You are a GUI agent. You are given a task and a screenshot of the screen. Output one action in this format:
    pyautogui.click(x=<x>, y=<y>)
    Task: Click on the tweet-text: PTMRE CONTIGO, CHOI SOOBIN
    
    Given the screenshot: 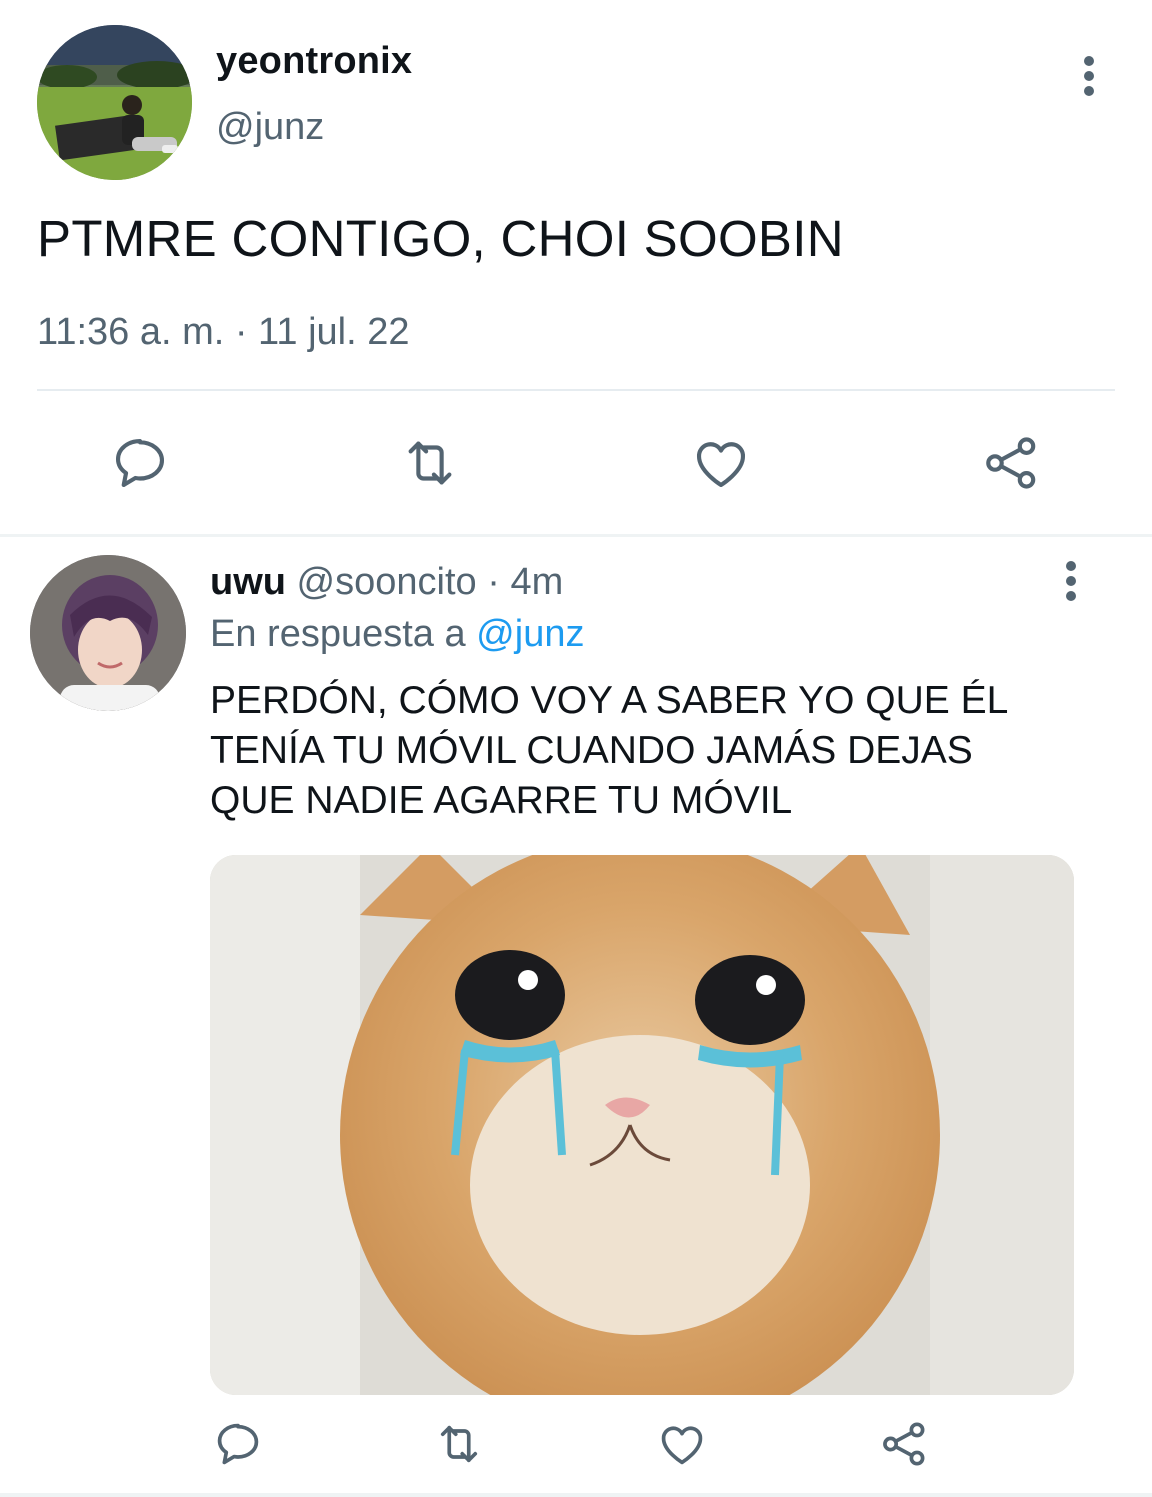 What is the action you would take?
    pyautogui.click(x=440, y=238)
    